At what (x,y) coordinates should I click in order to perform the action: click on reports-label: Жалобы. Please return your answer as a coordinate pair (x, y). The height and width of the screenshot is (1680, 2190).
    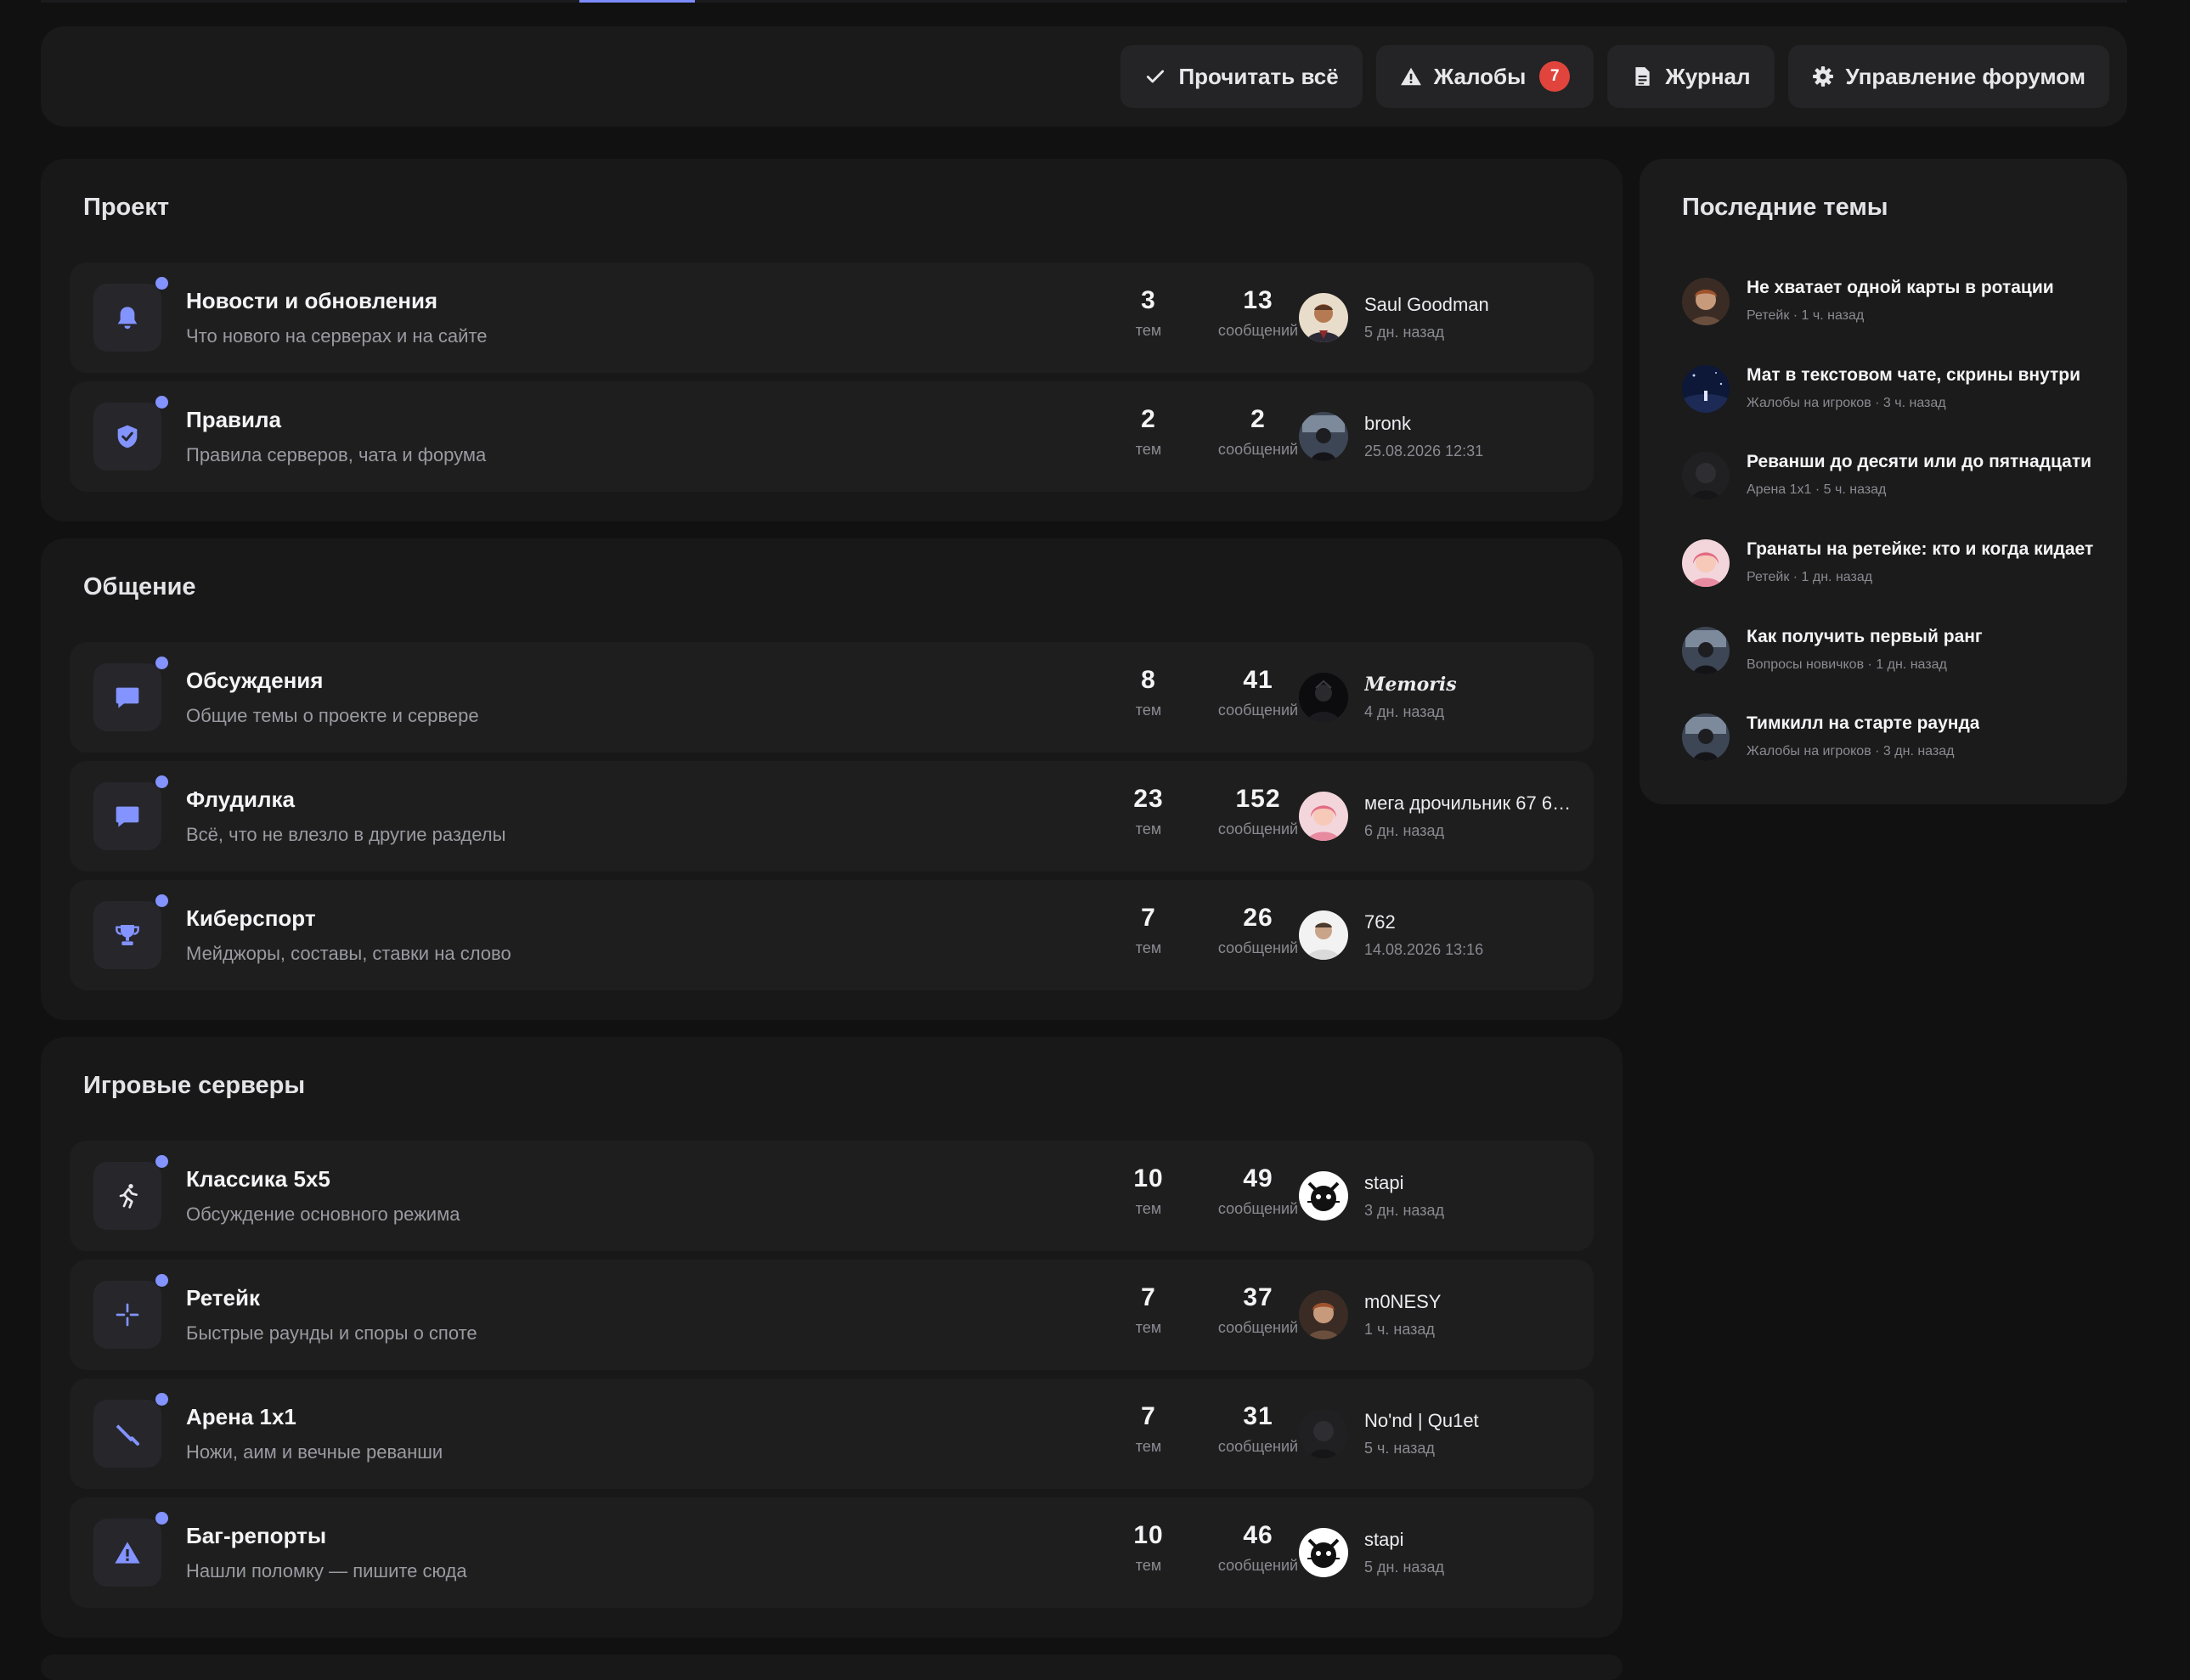
    Looking at the image, I should click on (1480, 76).